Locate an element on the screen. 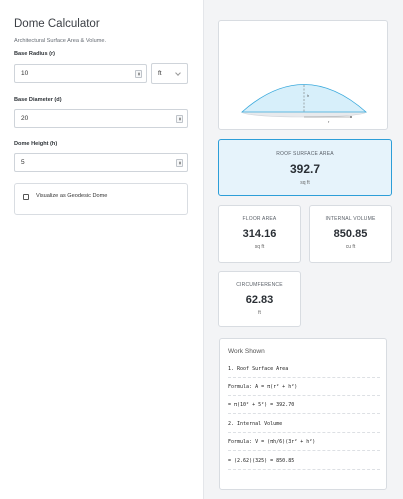 The height and width of the screenshot is (499, 403). circumference-unit: ft is located at coordinates (259, 313).